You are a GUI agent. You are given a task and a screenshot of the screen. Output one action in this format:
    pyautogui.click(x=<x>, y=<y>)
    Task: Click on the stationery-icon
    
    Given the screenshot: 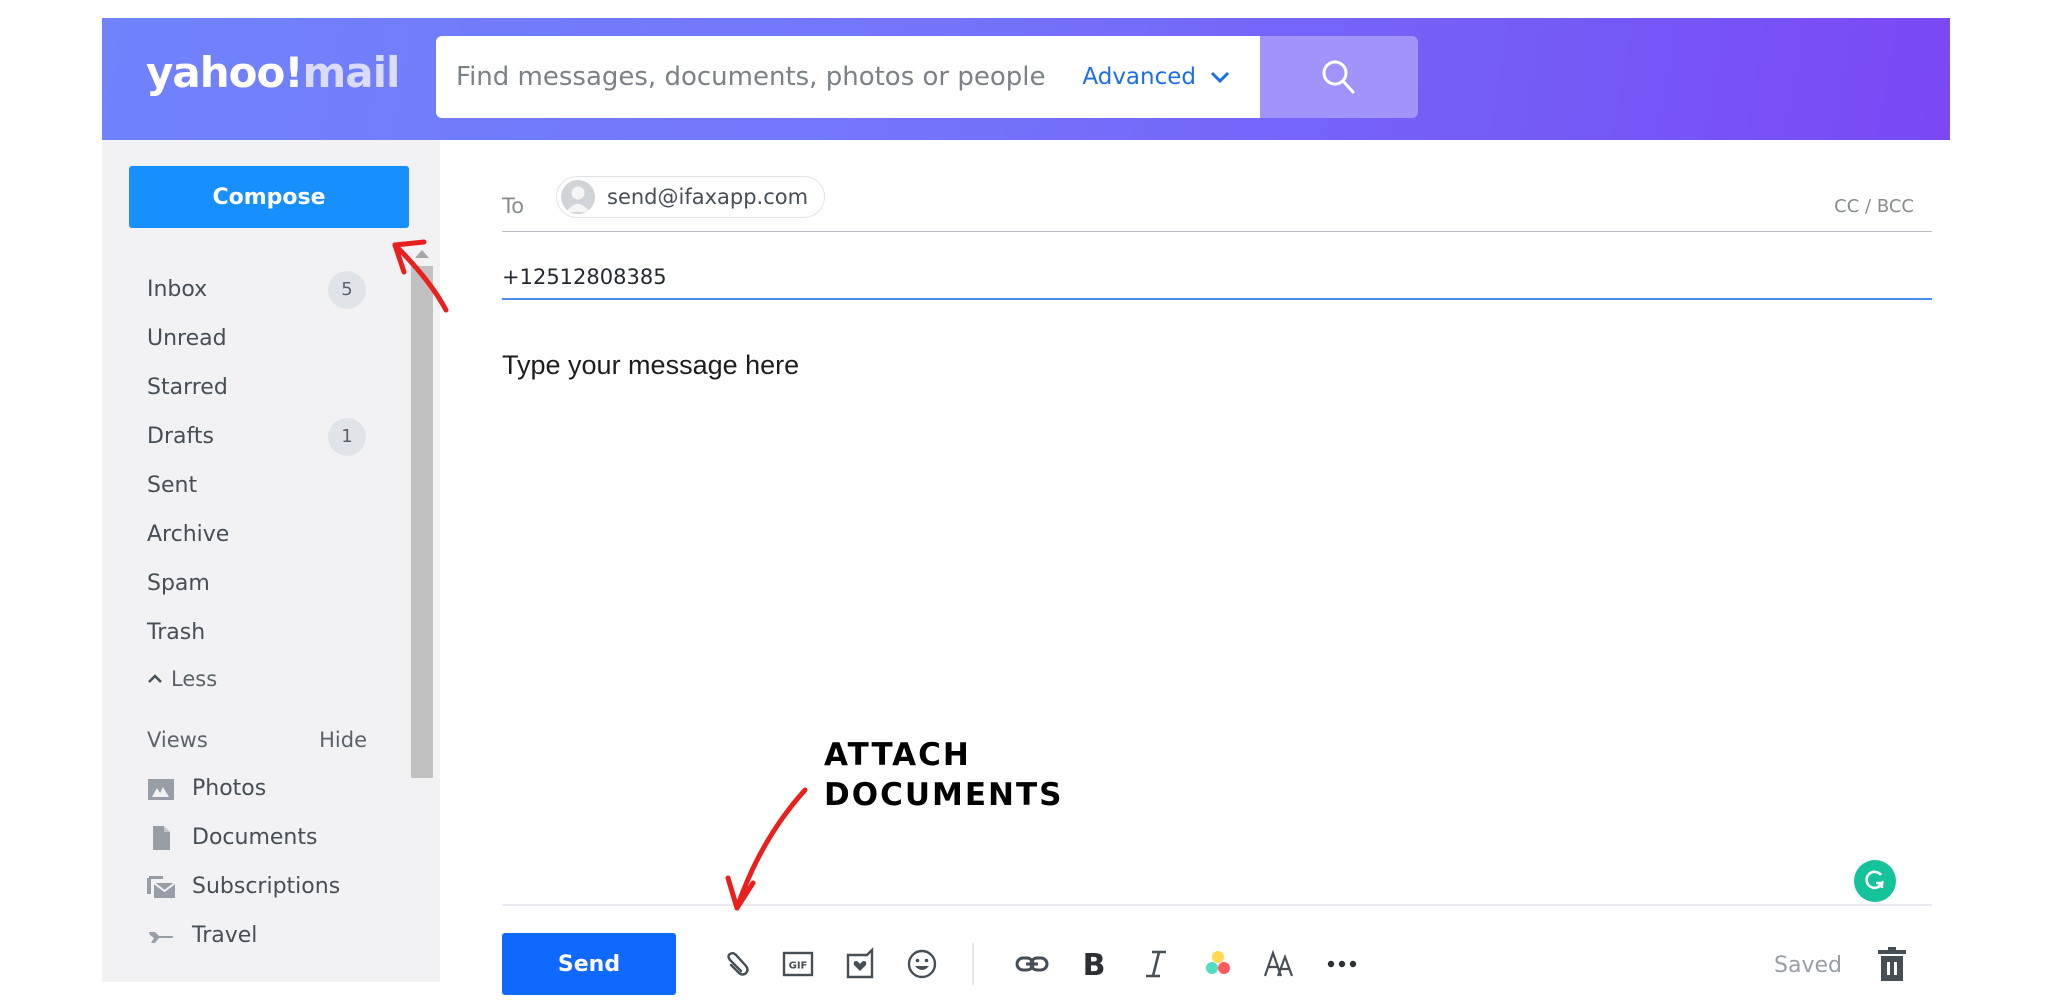 What is the action you would take?
    pyautogui.click(x=860, y=963)
    